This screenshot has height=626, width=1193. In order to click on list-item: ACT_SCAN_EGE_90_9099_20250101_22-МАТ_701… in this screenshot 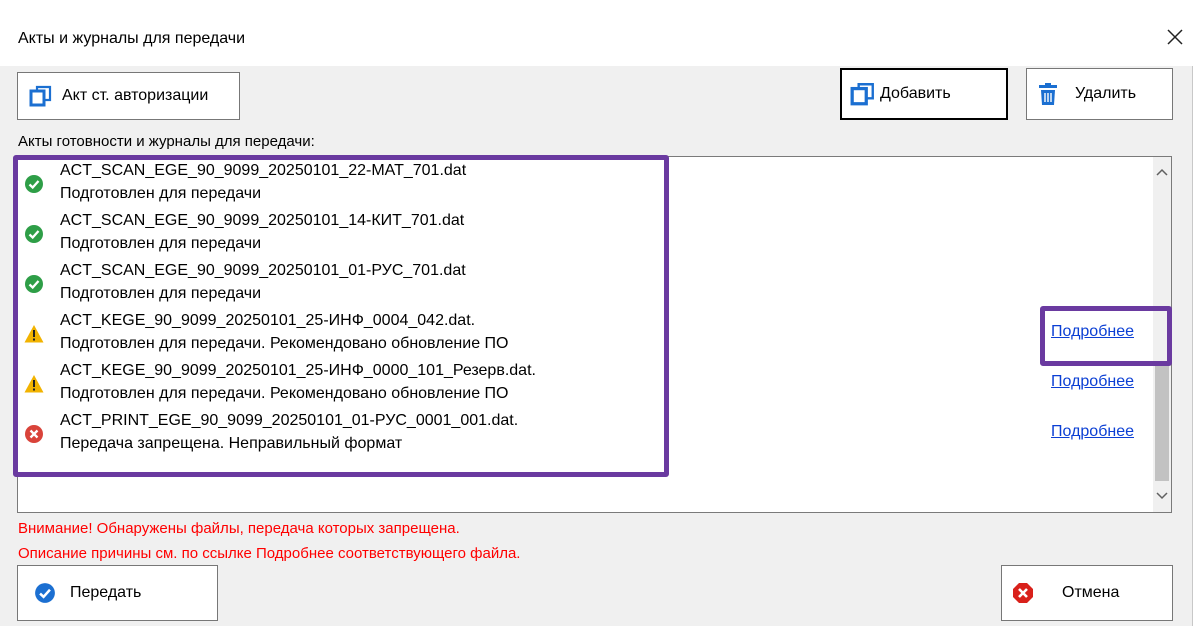, I will do `click(580, 182)`.